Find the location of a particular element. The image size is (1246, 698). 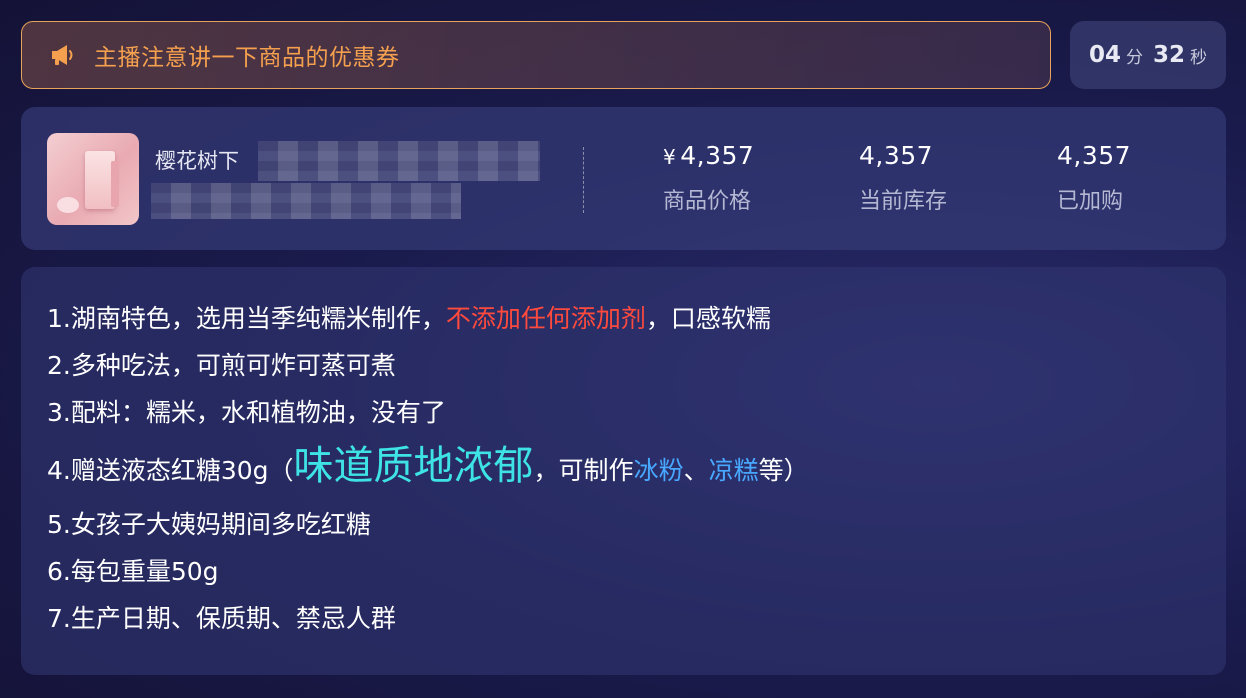

point-4-prefix: 4.赠送液态红糖30g（ is located at coordinates (170, 470).